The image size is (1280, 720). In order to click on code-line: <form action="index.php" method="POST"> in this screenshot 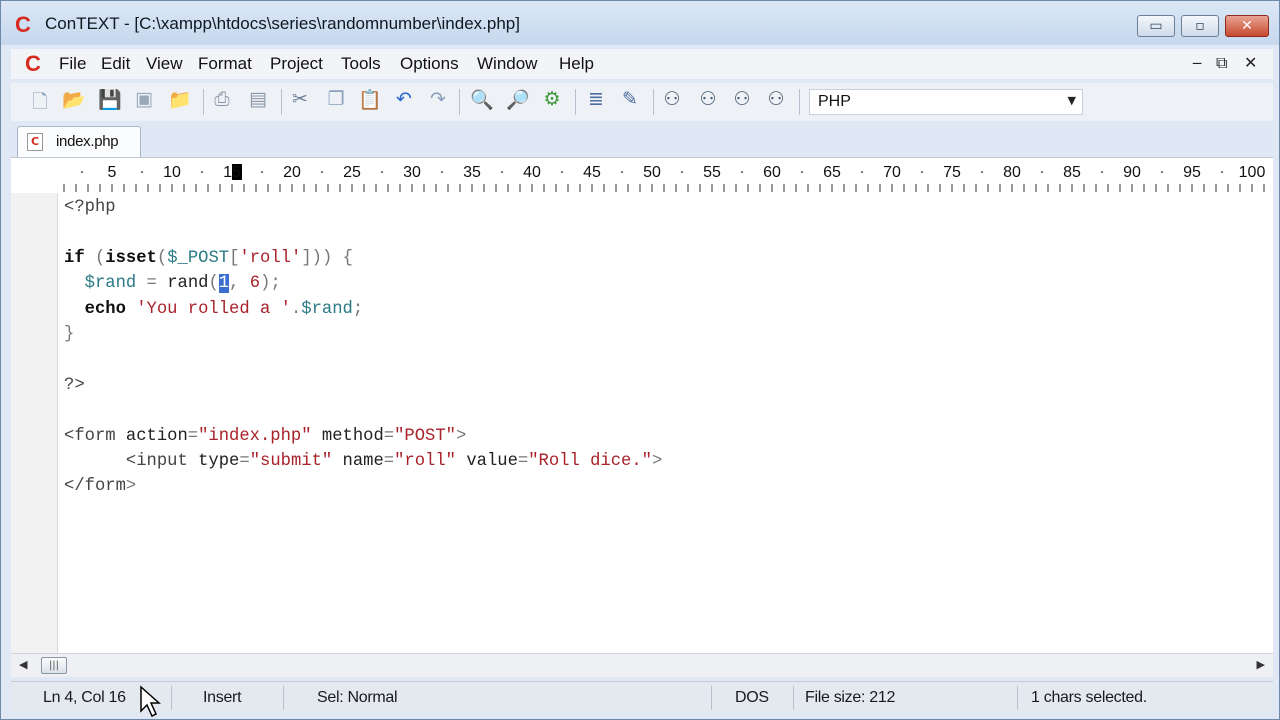, I will do `click(265, 436)`.